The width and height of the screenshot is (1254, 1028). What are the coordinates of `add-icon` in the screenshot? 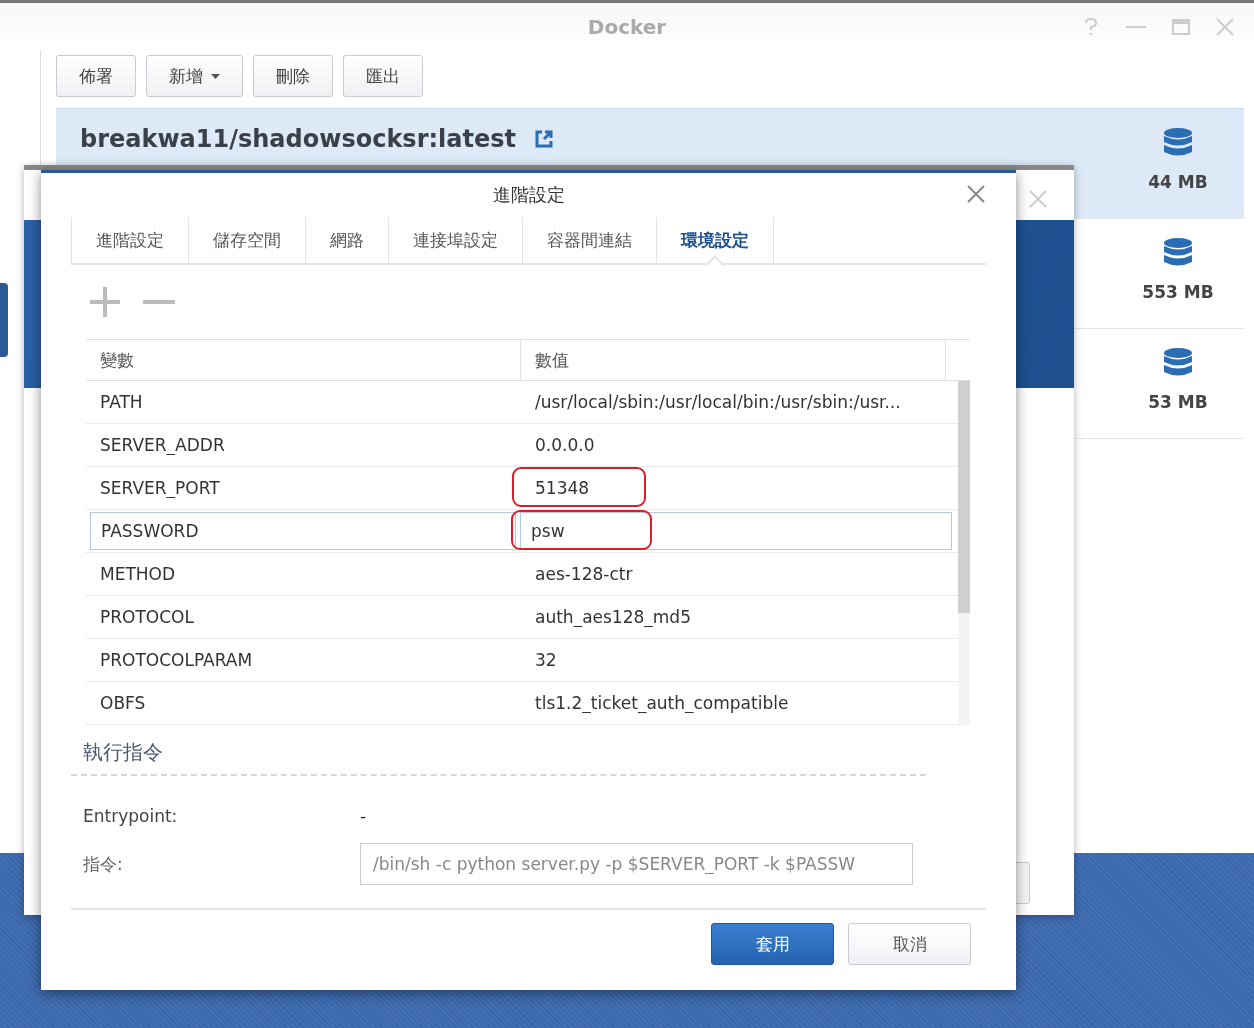 It's located at (105, 302).